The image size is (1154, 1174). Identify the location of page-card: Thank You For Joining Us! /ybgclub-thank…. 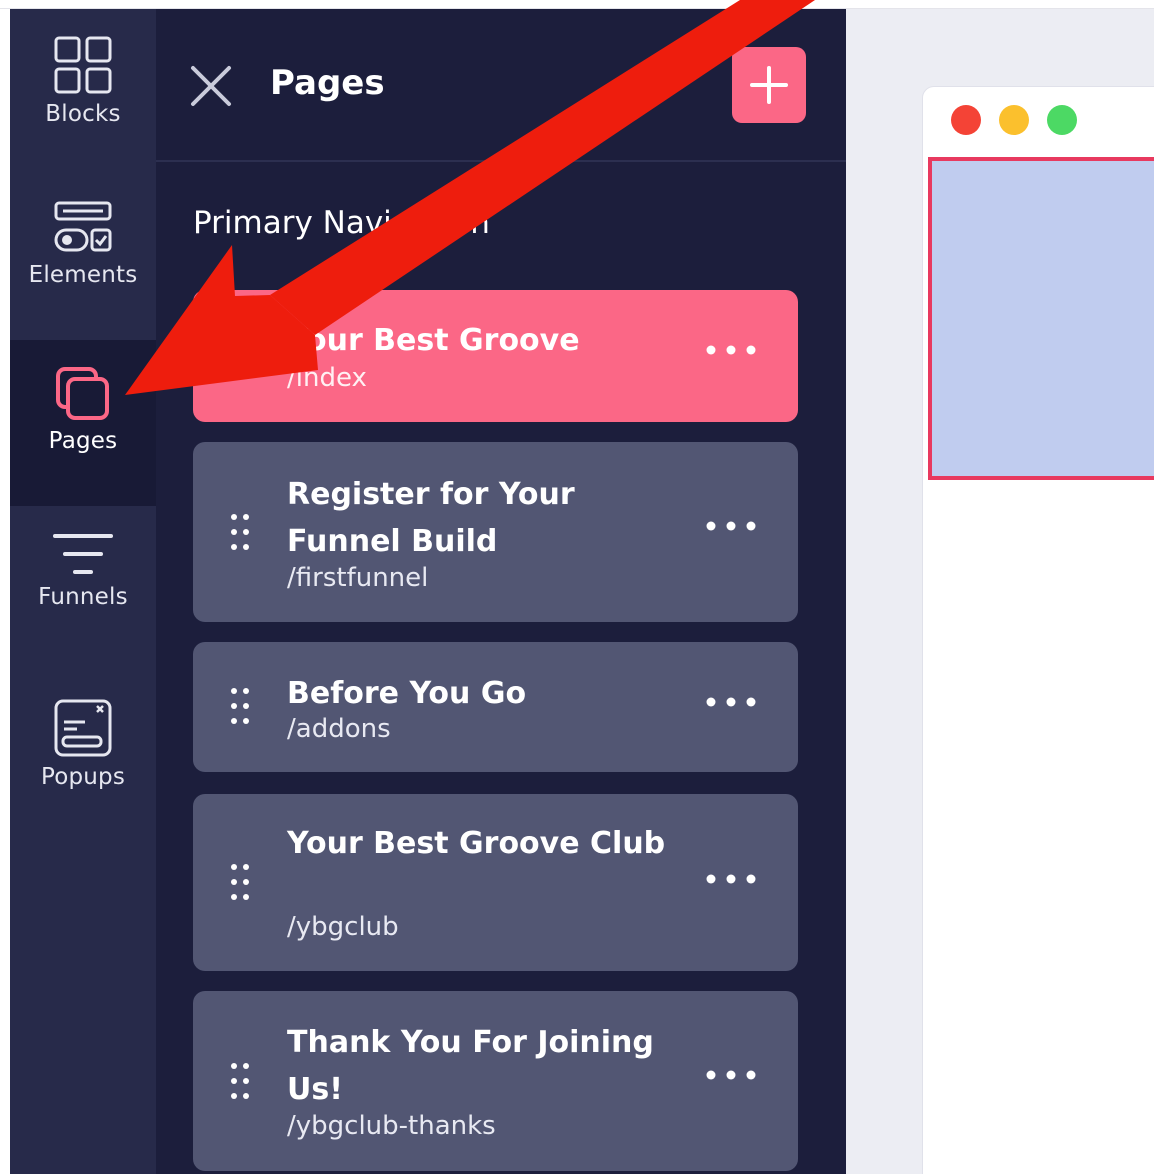
(495, 1081).